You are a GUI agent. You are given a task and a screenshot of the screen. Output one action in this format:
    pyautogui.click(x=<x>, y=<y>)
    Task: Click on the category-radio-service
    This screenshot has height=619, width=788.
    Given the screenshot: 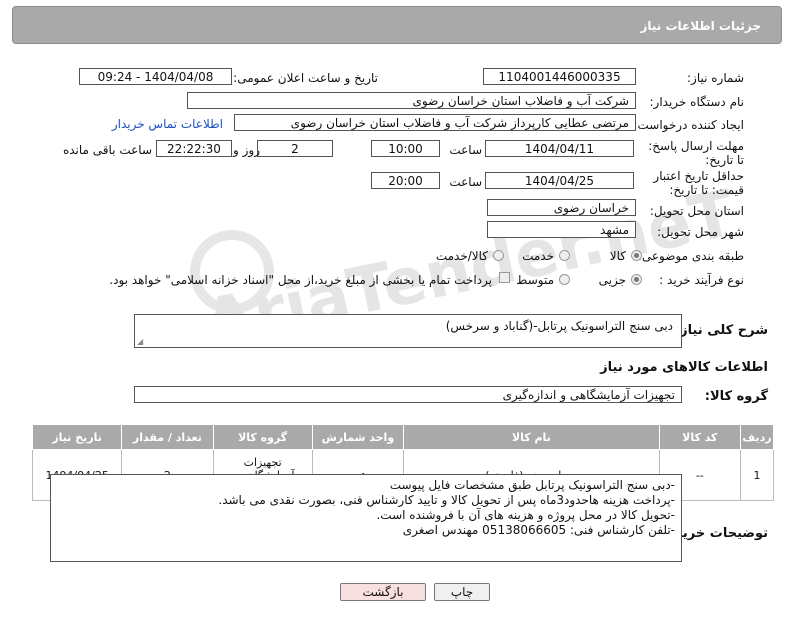 What is the action you would take?
    pyautogui.click(x=564, y=255)
    